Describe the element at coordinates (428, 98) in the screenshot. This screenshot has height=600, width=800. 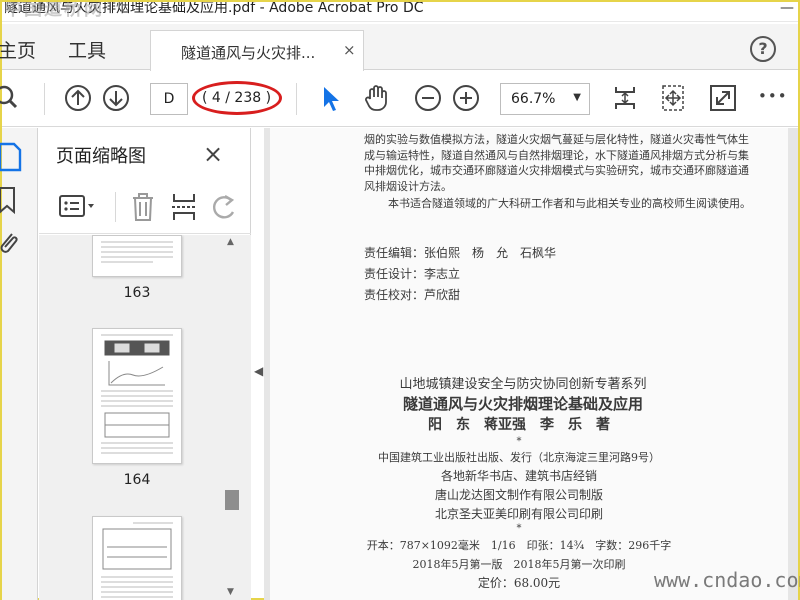
I see `zoom-out-icon` at that location.